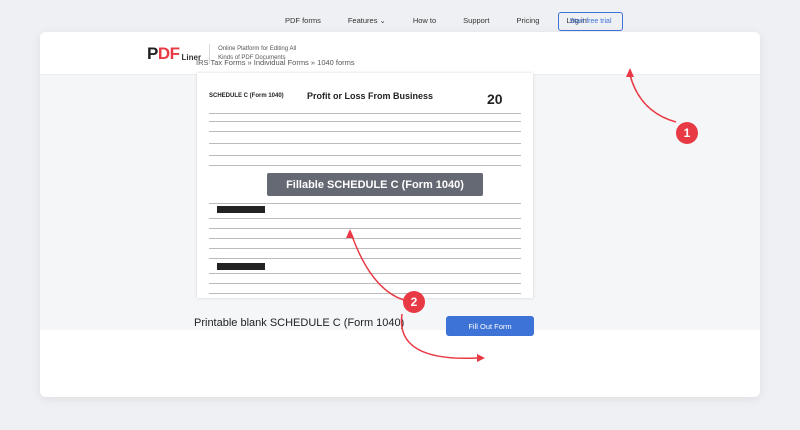 This screenshot has height=430, width=800. Describe the element at coordinates (653, 98) in the screenshot. I see `arrow-1-path` at that location.